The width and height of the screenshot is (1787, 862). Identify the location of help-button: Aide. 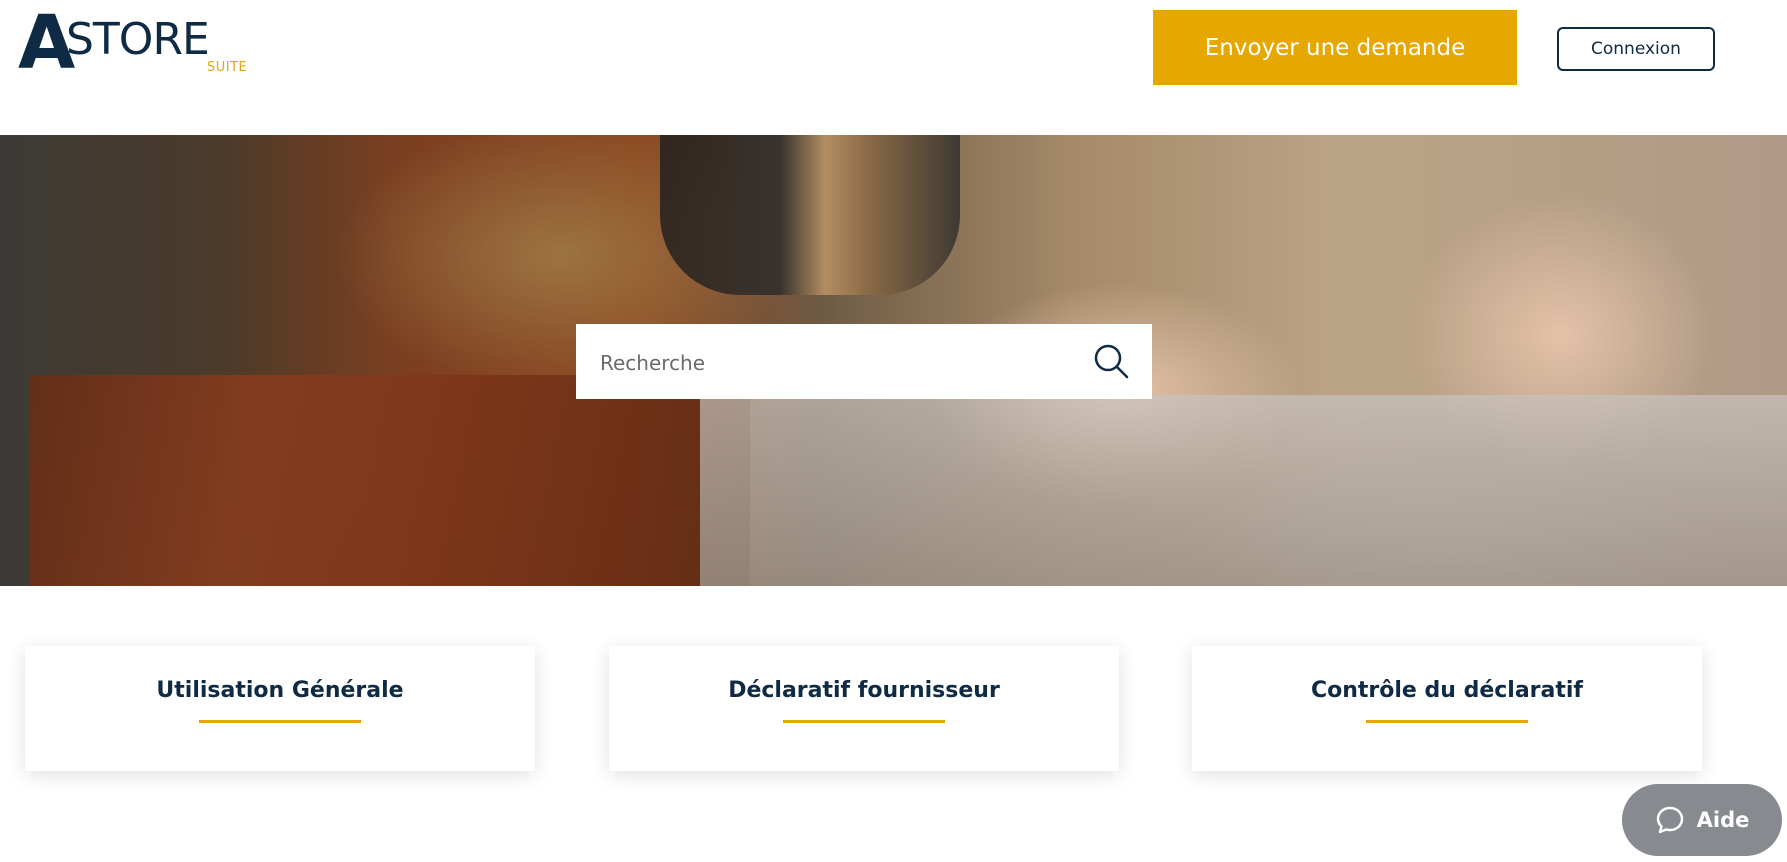
(1702, 820).